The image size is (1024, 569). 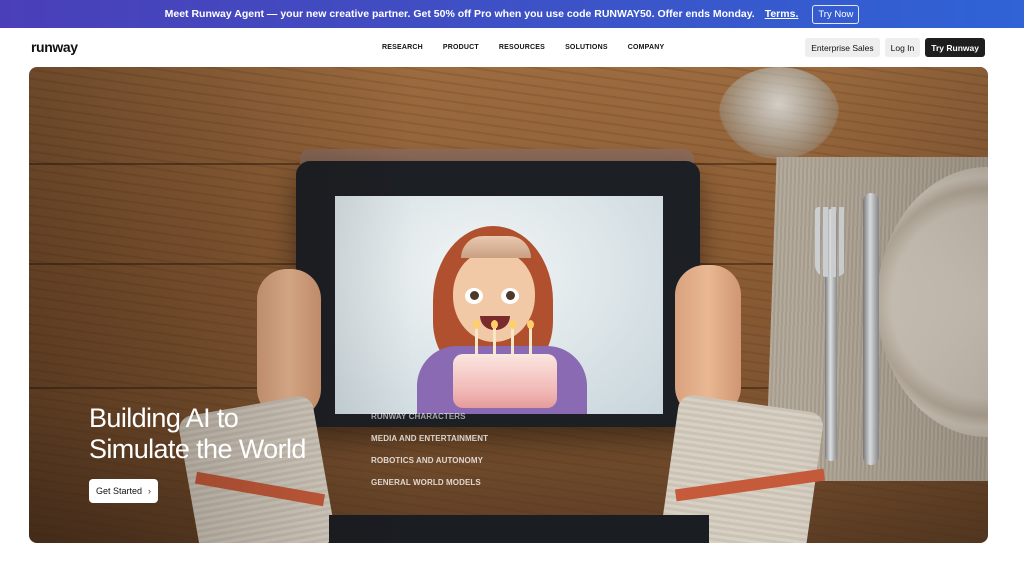 I want to click on category-runway-characters: RUNWAY CHARACTERS, so click(x=429, y=416).